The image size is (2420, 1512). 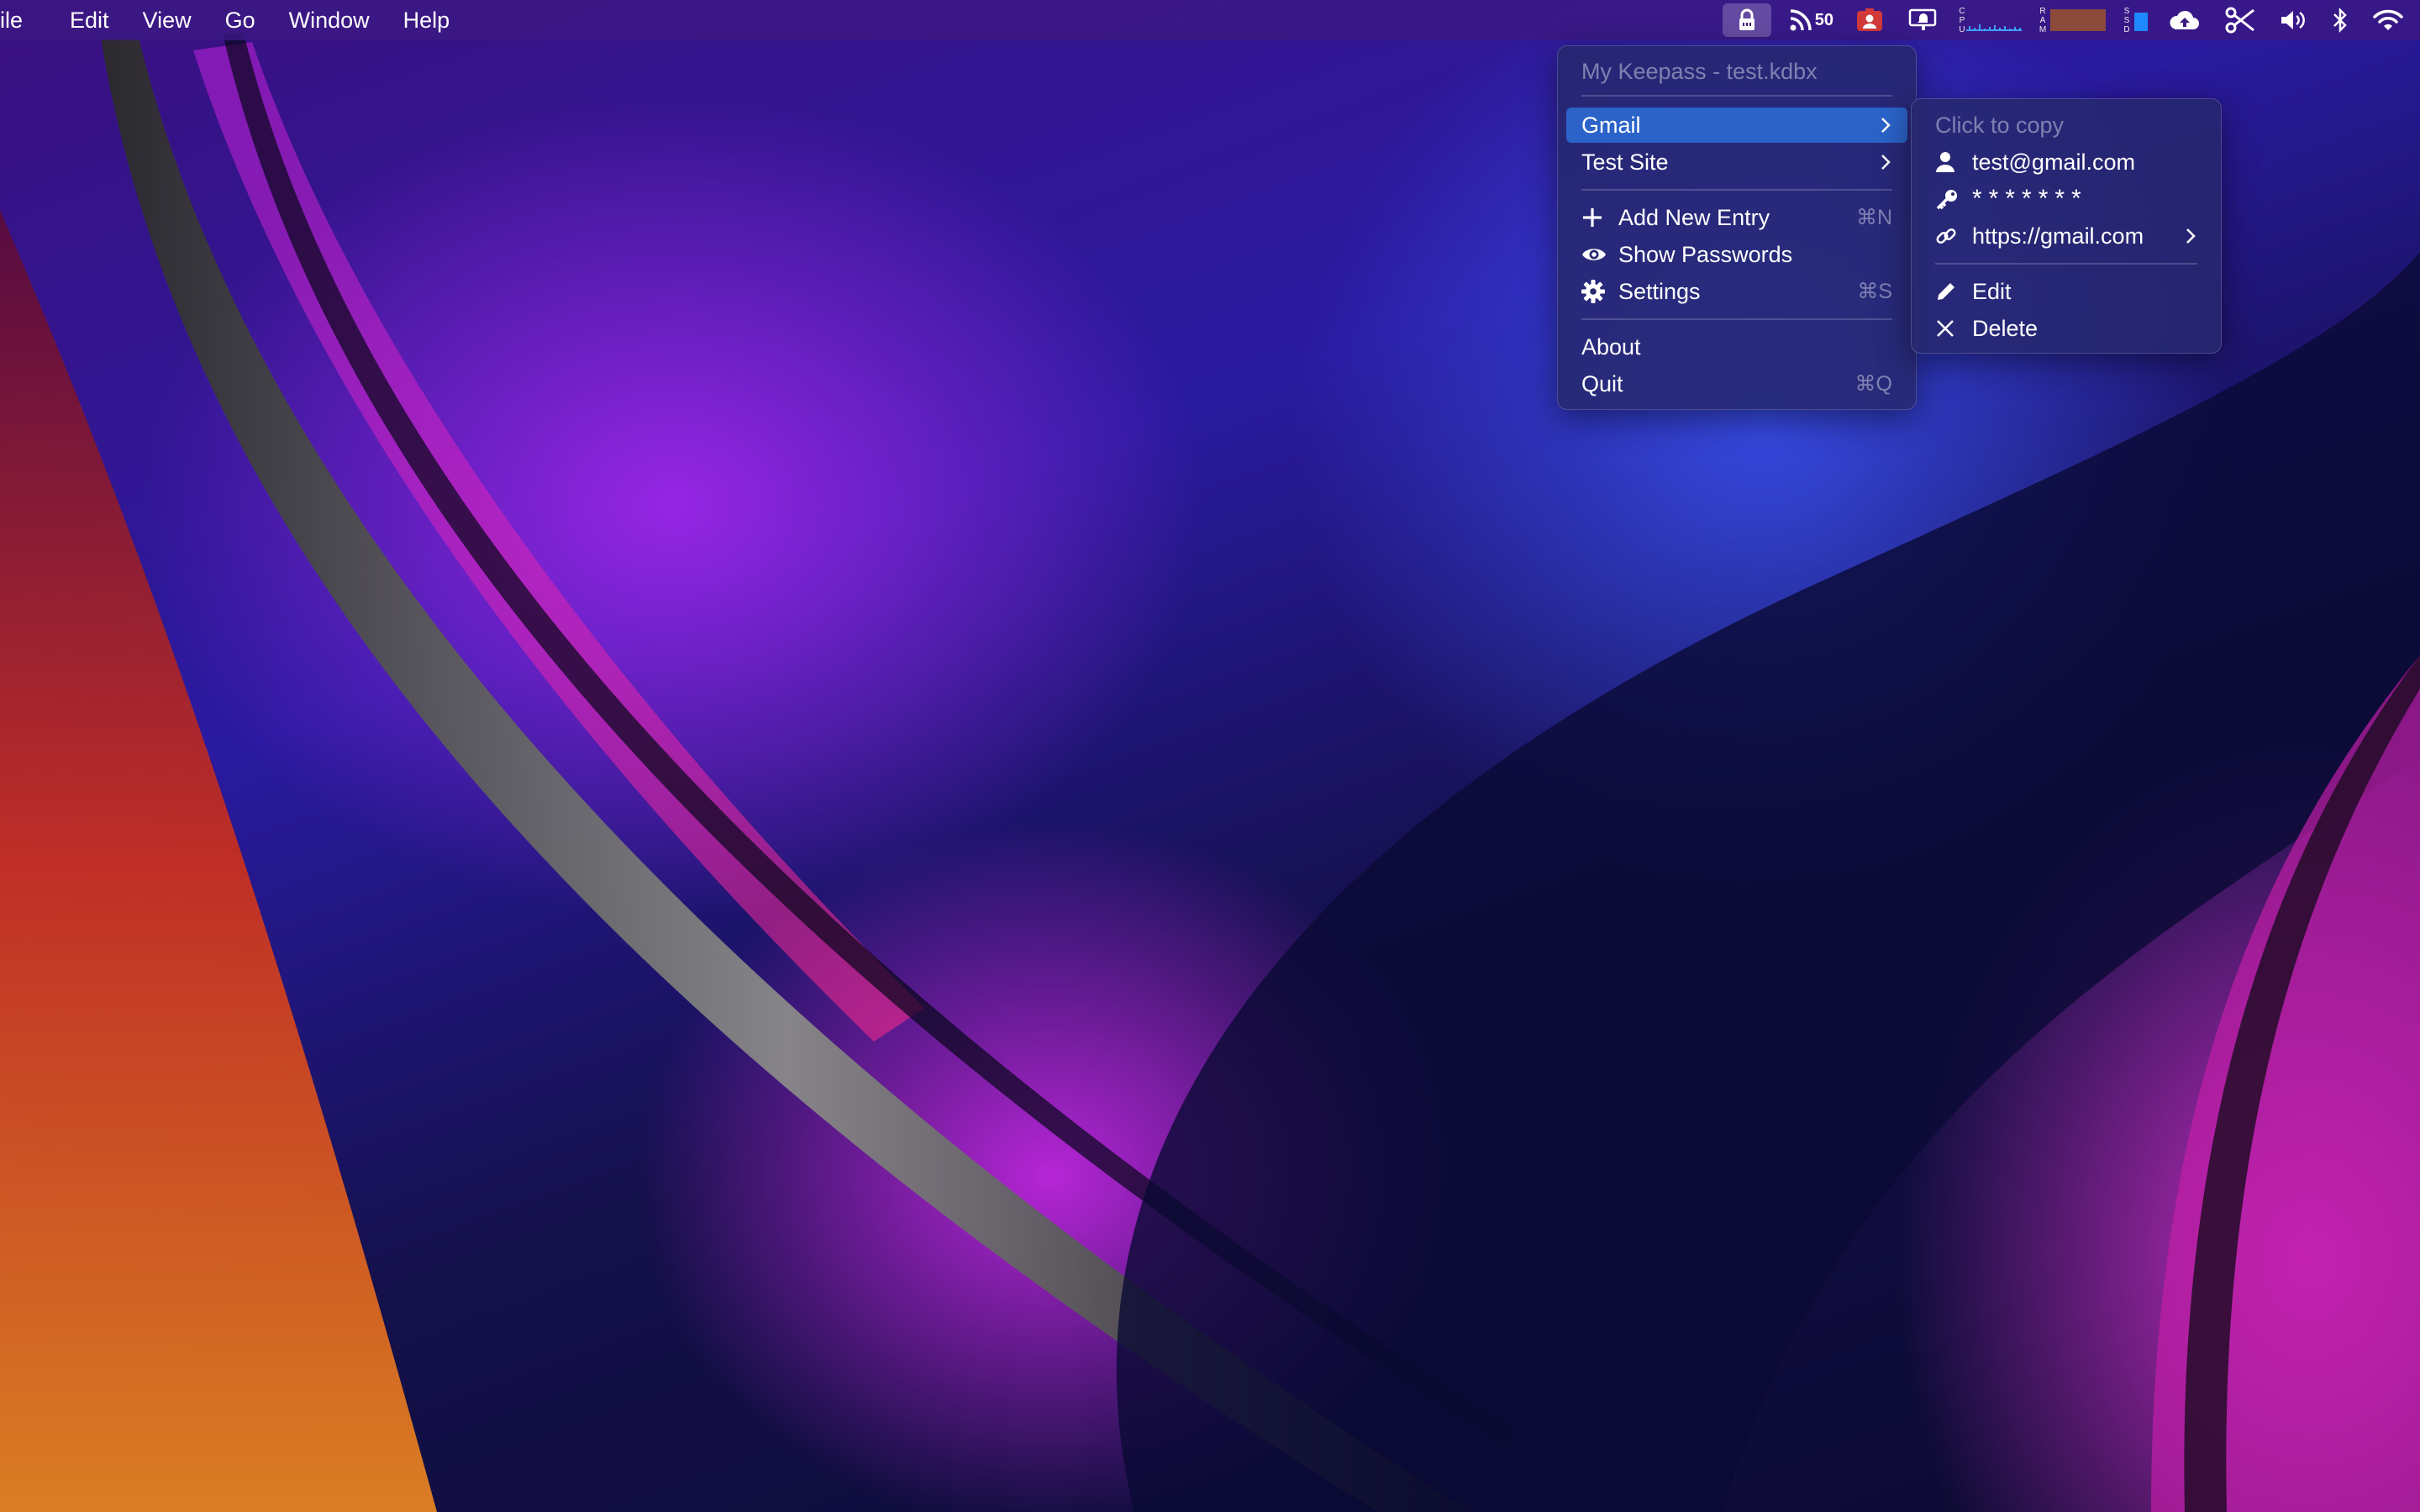 I want to click on menu-item-delete: Delete, so click(x=2066, y=328).